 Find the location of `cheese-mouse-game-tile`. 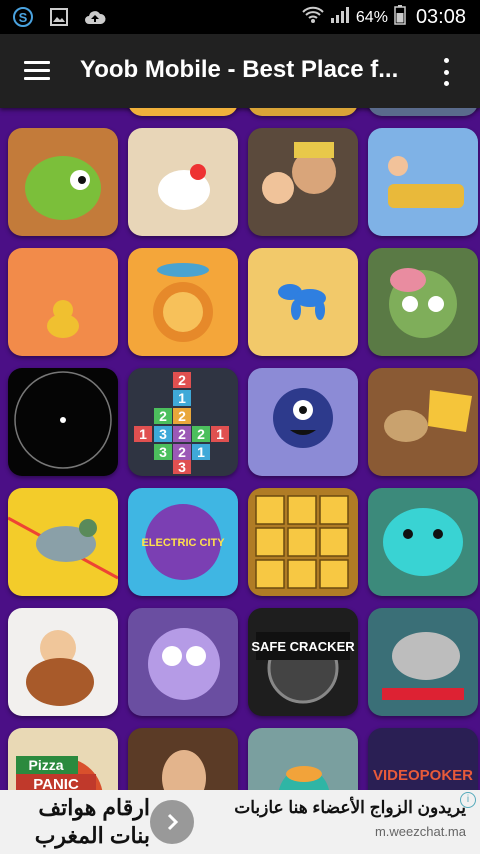

cheese-mouse-game-tile is located at coordinates (423, 422).